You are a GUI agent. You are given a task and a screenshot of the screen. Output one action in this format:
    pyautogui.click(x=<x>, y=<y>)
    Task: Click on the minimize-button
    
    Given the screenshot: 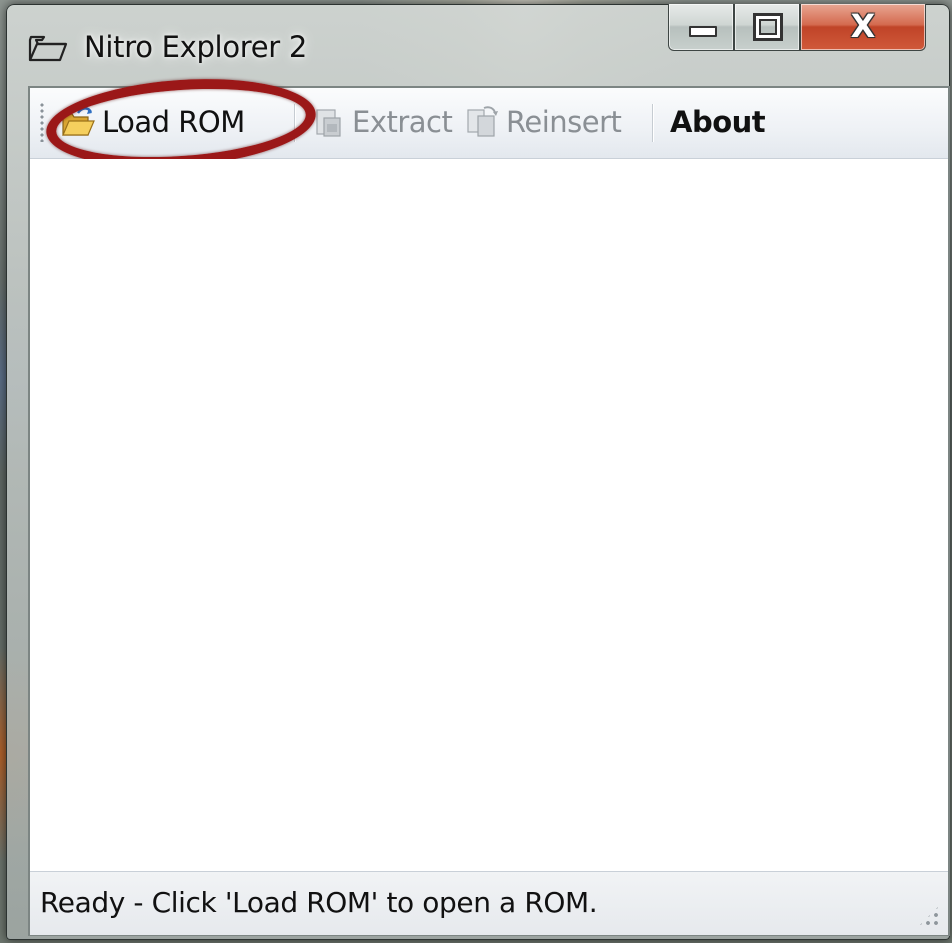 What is the action you would take?
    pyautogui.click(x=701, y=27)
    